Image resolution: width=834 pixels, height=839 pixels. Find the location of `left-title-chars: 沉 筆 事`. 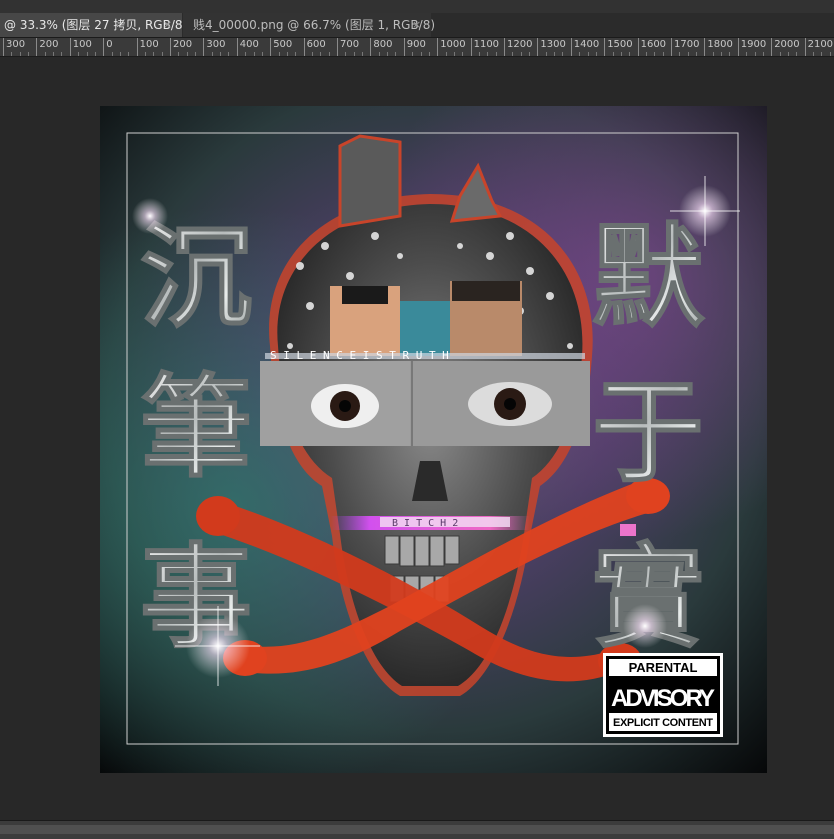

left-title-chars: 沉 筆 事 is located at coordinates (196, 438).